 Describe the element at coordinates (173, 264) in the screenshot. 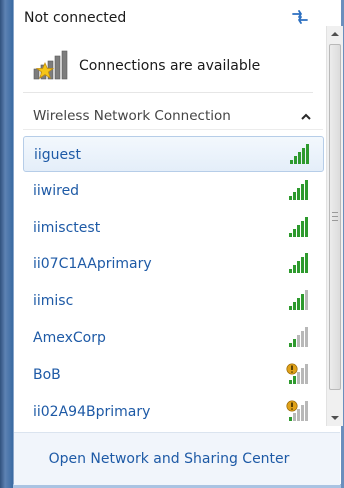

I see `network-item: ii07C1AAprimary` at that location.